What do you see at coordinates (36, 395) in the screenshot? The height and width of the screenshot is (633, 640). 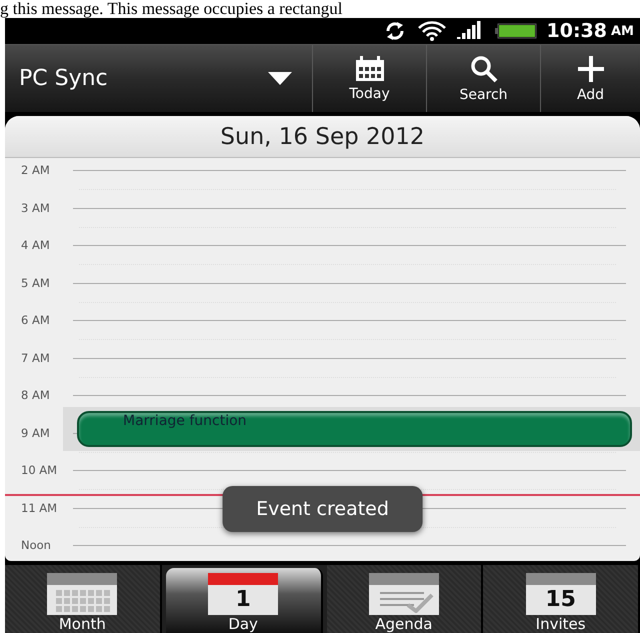 I see `hour-label: 8 AM` at bounding box center [36, 395].